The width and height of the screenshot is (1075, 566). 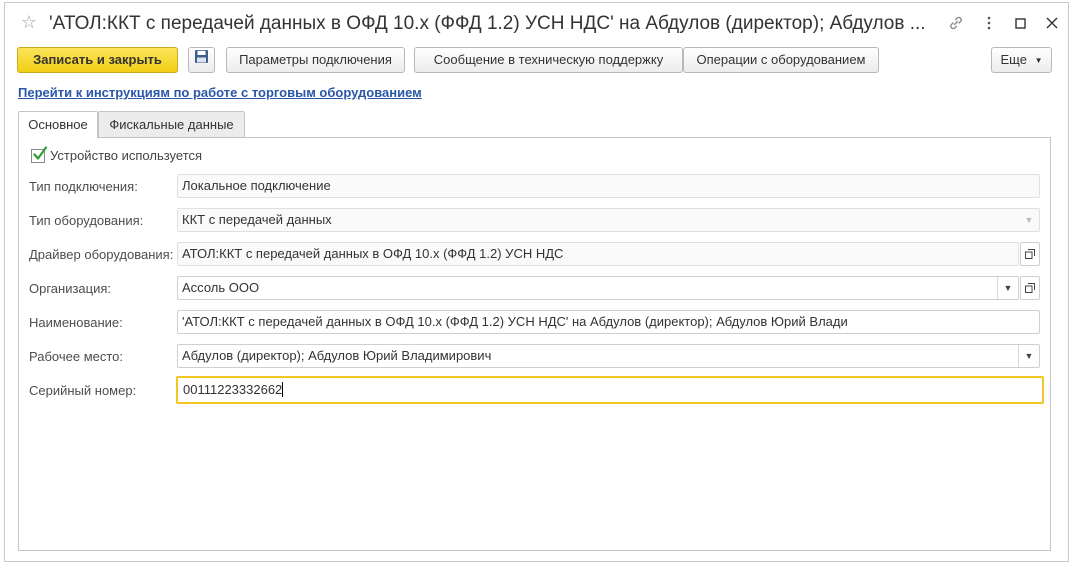 I want to click on connection-type-value: Локальное подключение, so click(x=256, y=185).